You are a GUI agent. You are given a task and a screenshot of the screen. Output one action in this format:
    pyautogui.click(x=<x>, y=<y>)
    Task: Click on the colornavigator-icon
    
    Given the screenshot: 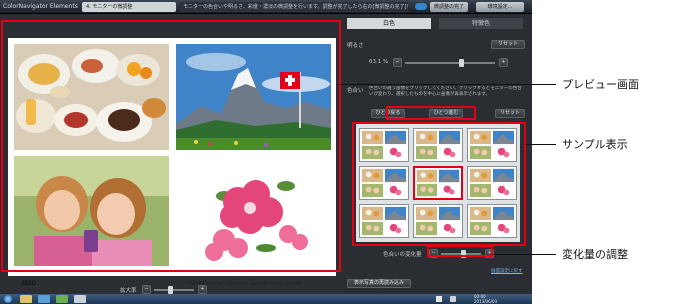 What is the action you would take?
    pyautogui.click(x=80, y=299)
    